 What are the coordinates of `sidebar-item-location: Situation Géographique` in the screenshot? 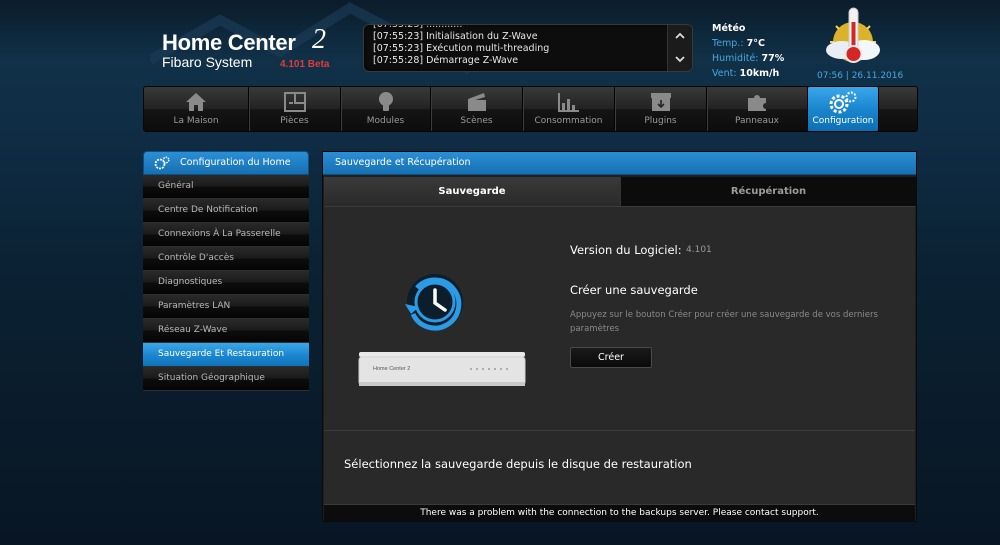 It's located at (226, 379).